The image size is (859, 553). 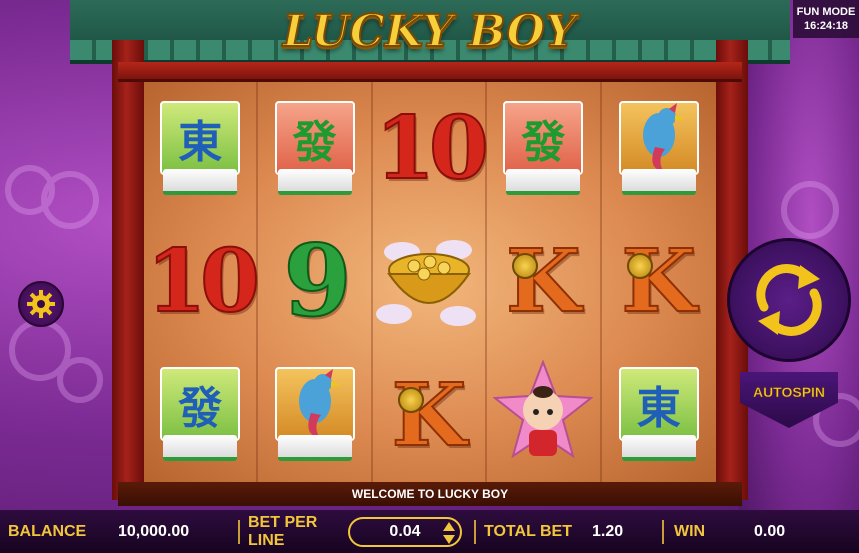 I want to click on spin-arrows-icon, so click(x=789, y=300).